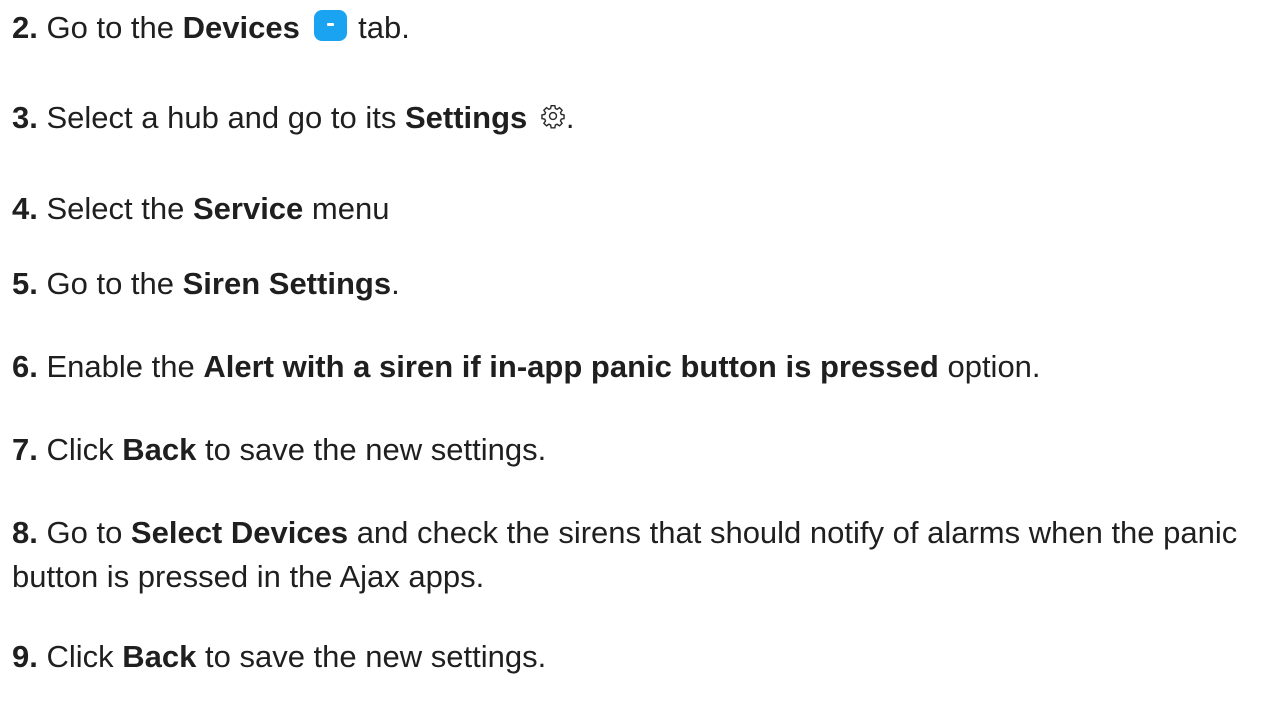 The height and width of the screenshot is (701, 1276). I want to click on step-number: 6., so click(25, 366).